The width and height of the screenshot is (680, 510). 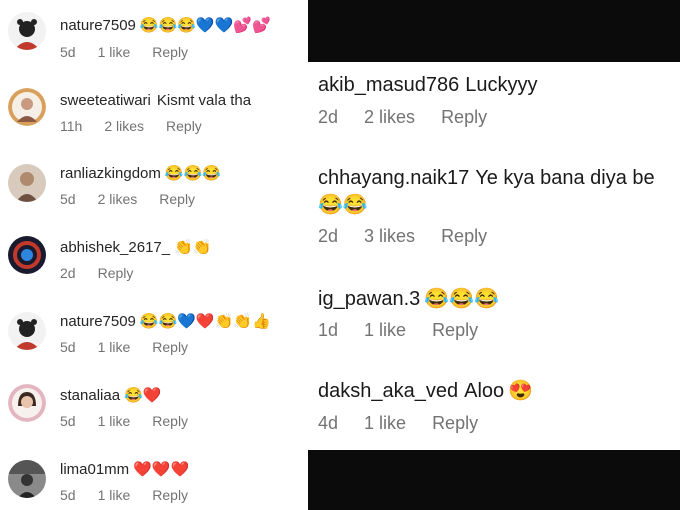 I want to click on comment-emoji: 😂😂💙❤️👏👏👍, so click(x=205, y=321).